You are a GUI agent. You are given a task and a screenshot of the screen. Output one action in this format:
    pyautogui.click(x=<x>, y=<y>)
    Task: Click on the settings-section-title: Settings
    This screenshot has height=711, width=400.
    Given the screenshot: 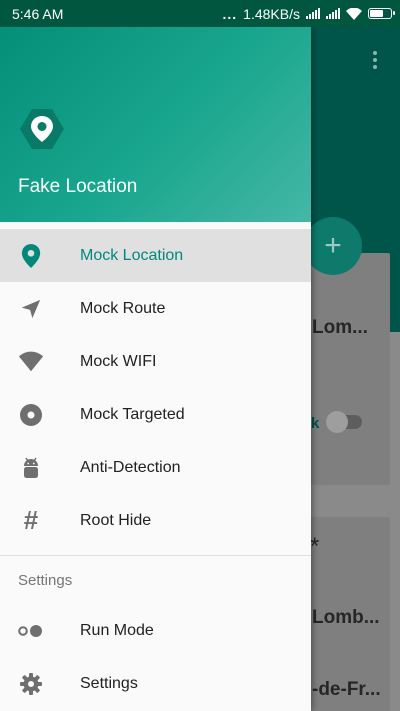 What is the action you would take?
    pyautogui.click(x=45, y=580)
    